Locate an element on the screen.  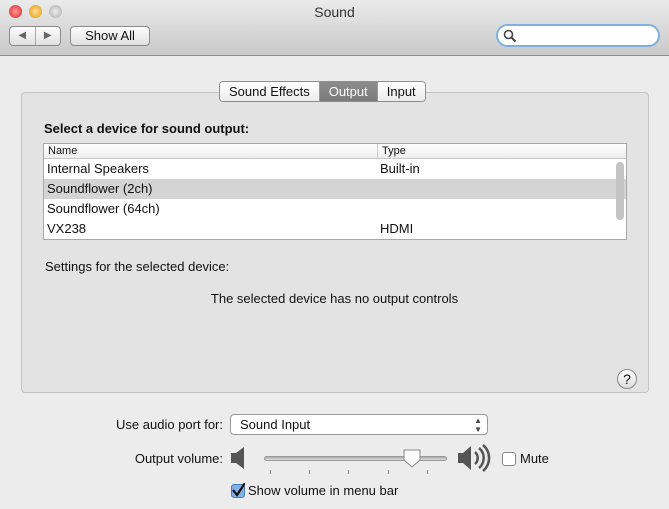
mute-checkbox is located at coordinates (509, 459).